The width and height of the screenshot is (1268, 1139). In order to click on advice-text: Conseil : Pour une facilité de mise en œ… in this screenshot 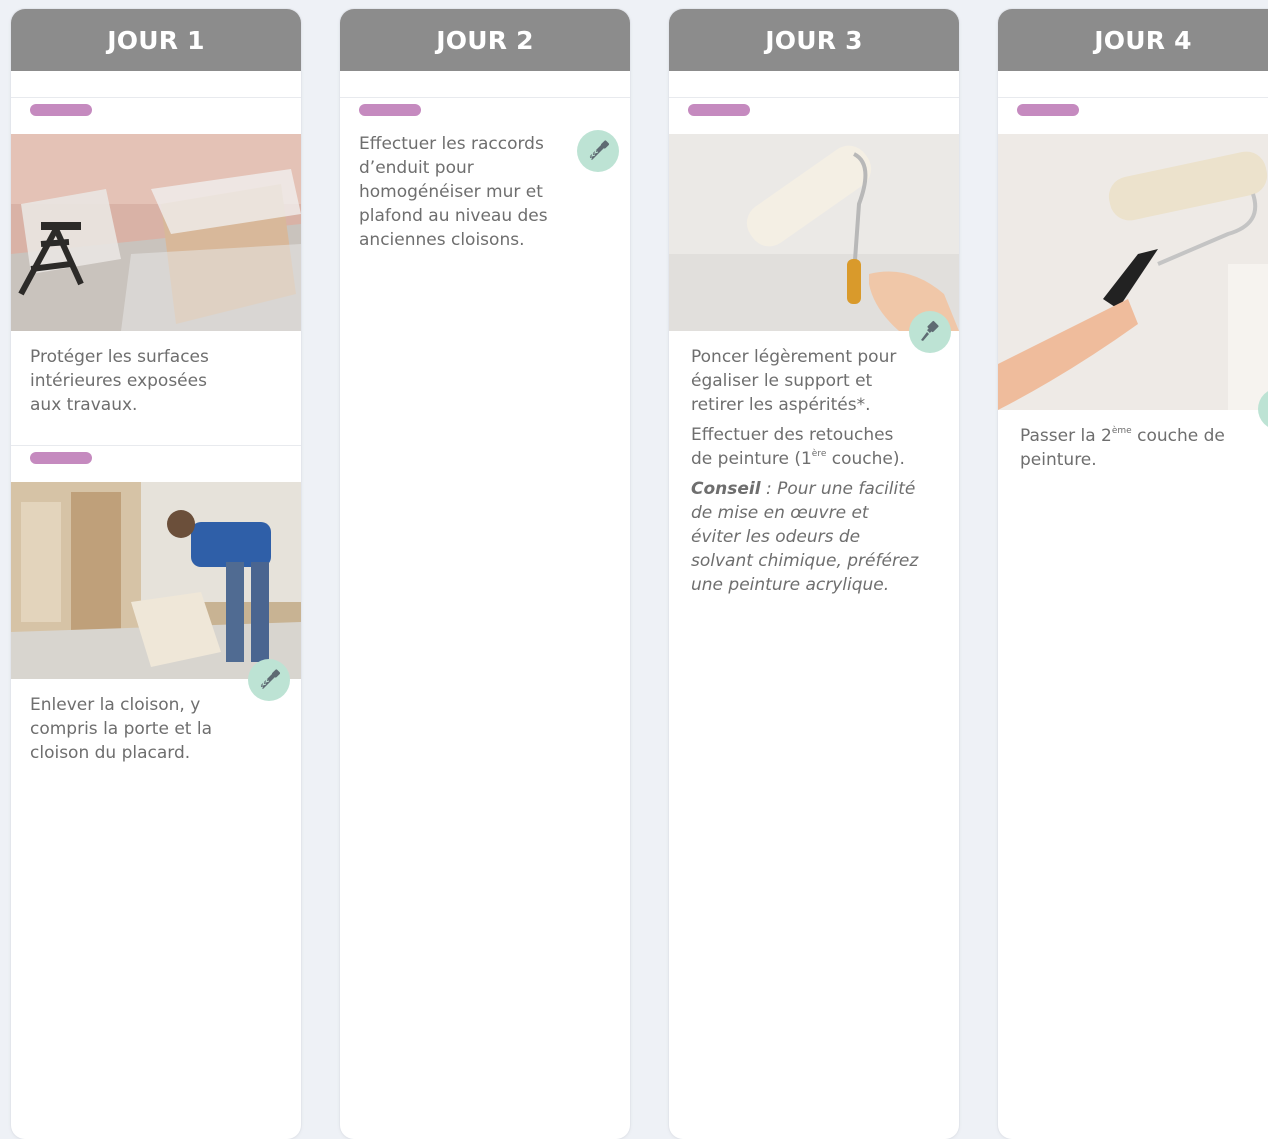, I will do `click(805, 537)`.